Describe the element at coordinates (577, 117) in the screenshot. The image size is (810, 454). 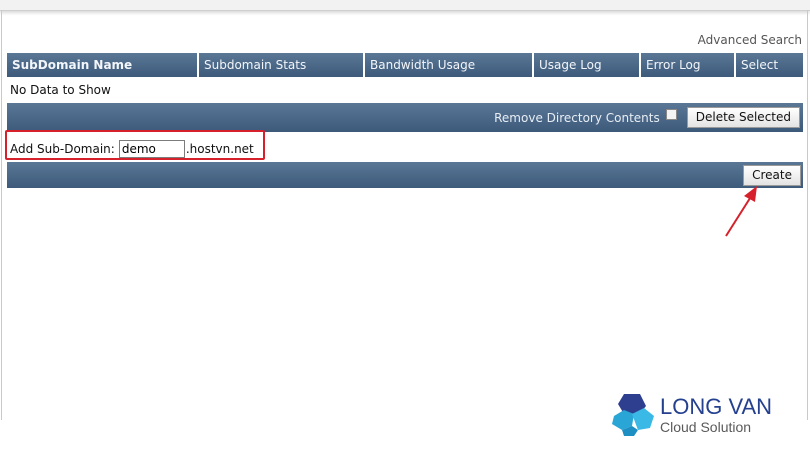
I see `remove-directory-label: Remove Directory Contents` at that location.